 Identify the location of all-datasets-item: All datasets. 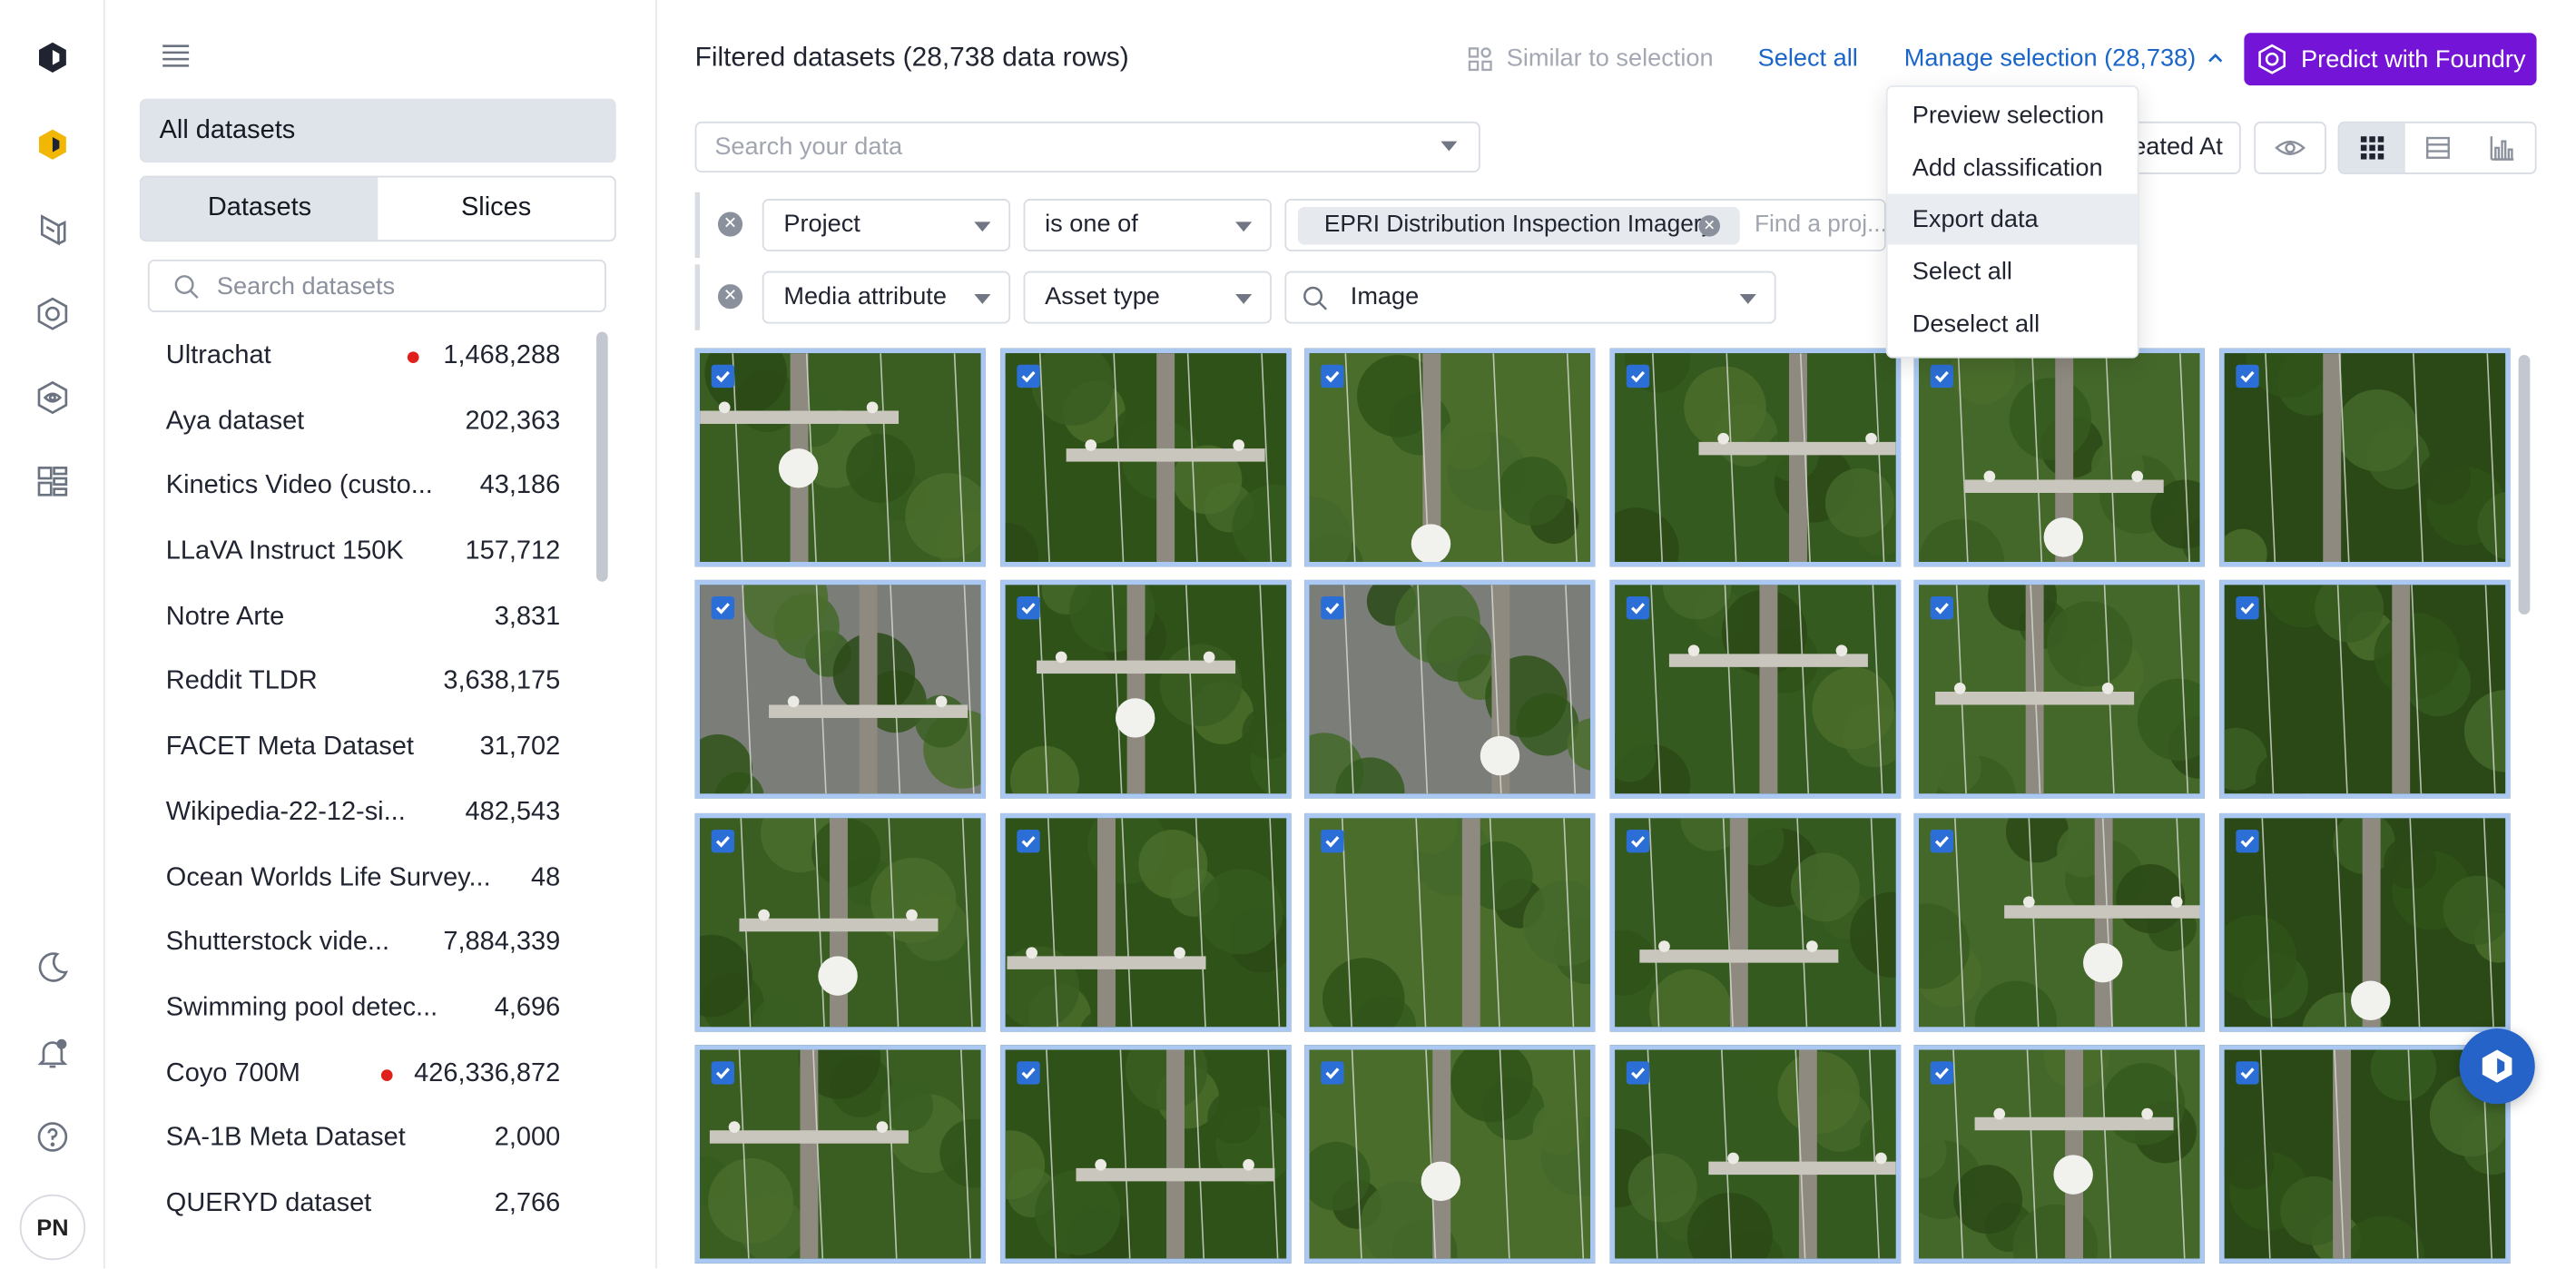
(377, 131).